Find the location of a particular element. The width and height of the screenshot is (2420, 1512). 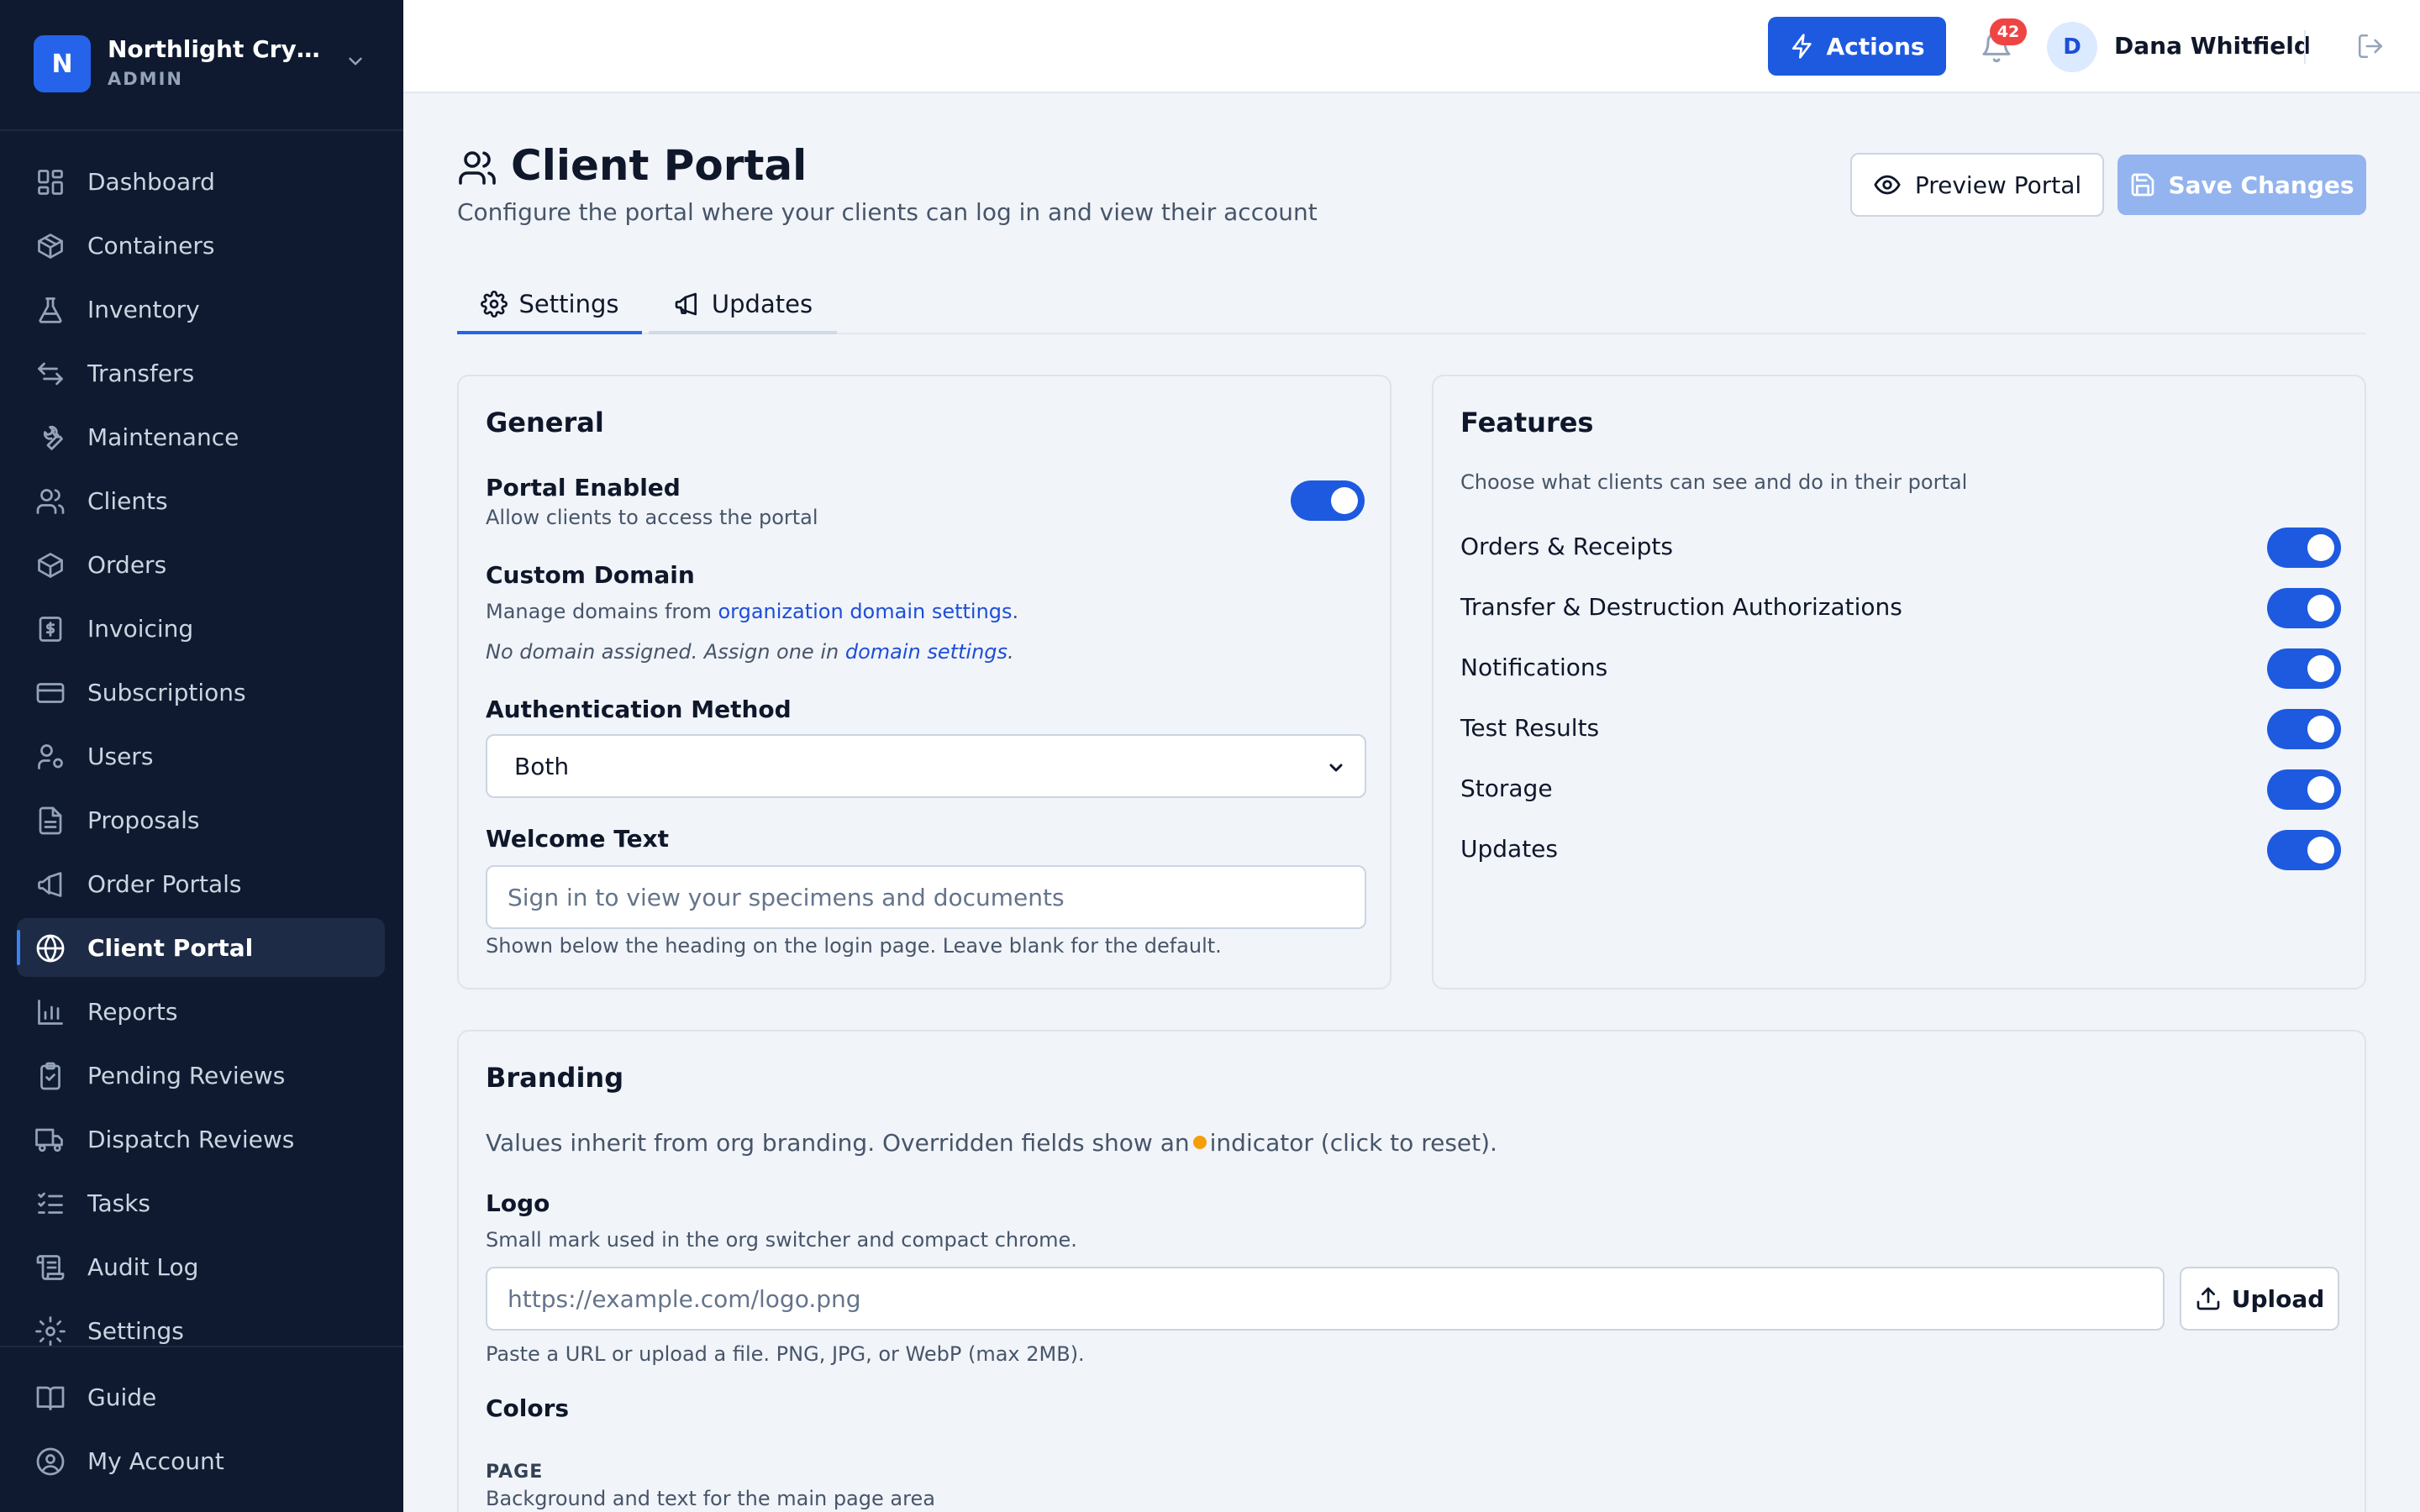

actions-label: Actions is located at coordinates (1875, 46).